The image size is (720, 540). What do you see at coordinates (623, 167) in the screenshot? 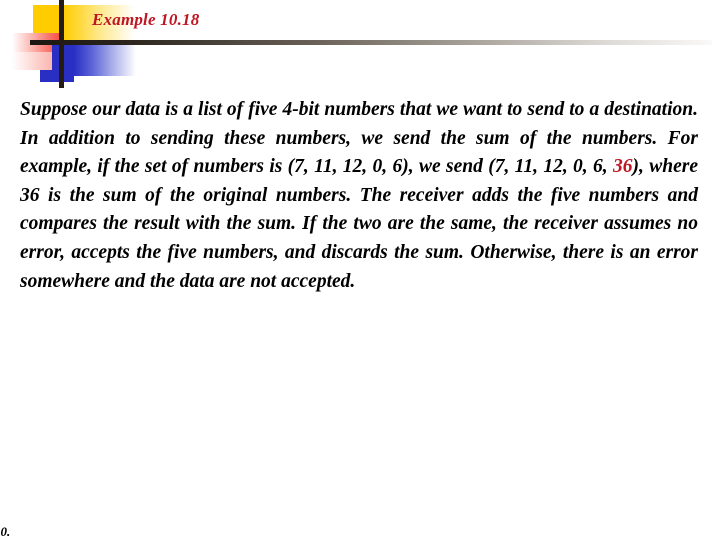
I see `highlighted-checksum-value: 36` at bounding box center [623, 167].